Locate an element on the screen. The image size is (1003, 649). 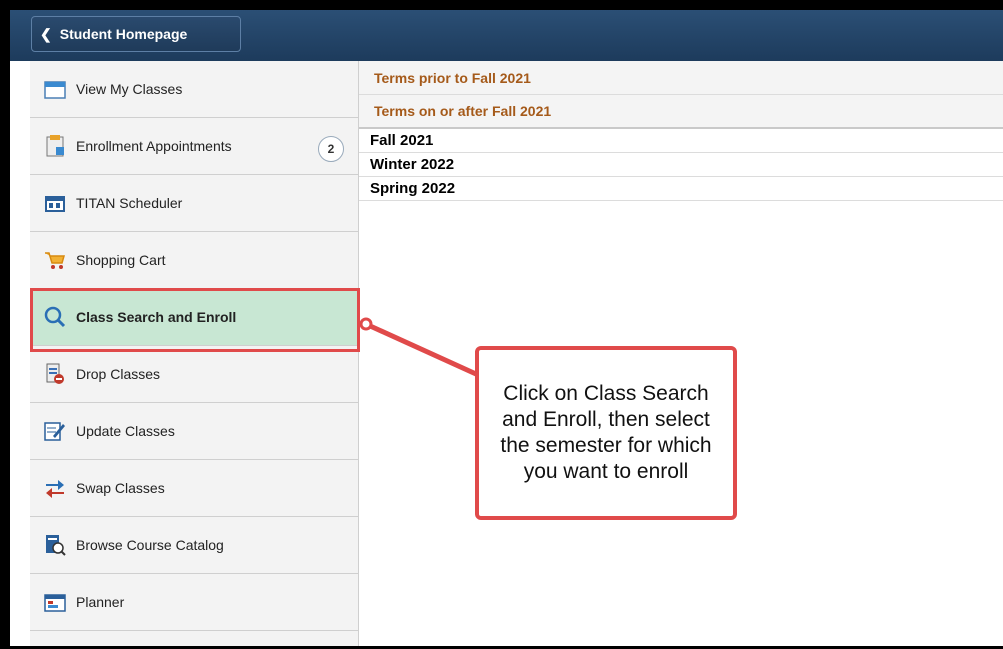
cart-icon is located at coordinates (55, 260).